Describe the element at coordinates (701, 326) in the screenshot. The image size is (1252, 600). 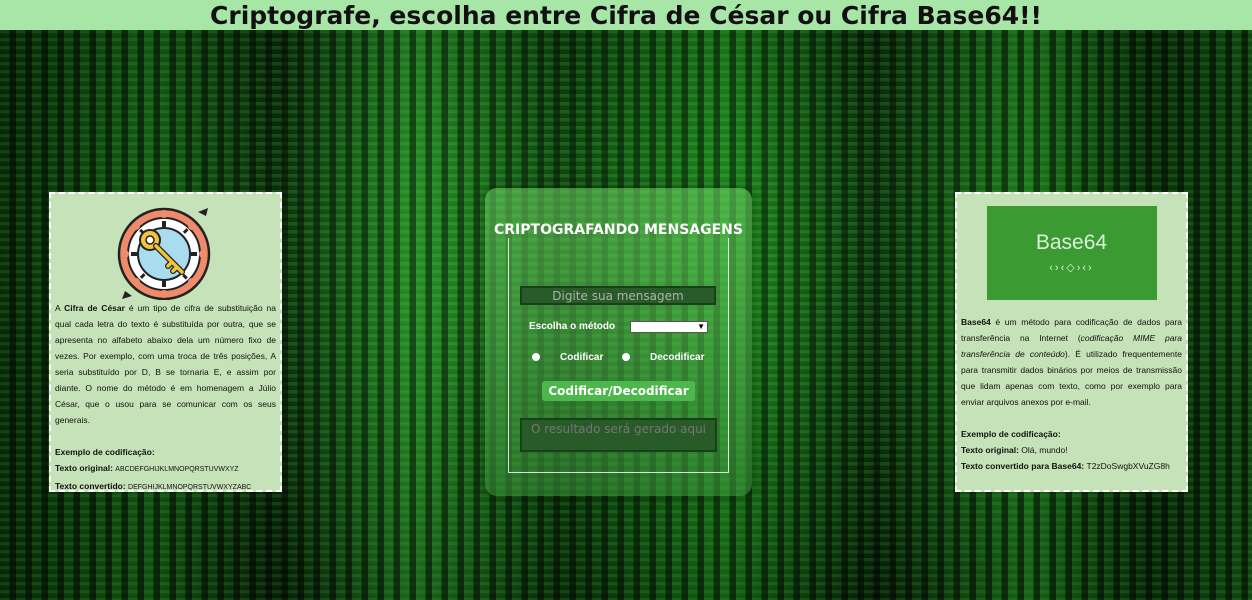
I see `chevron-down-icon: ▼` at that location.